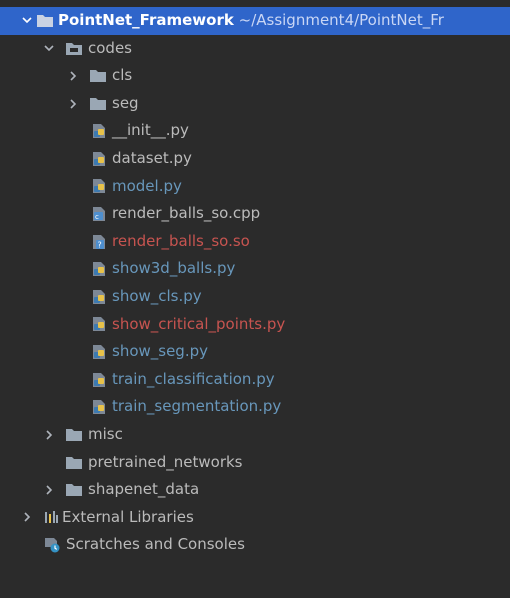  I want to click on tree-row-train-cls-py: train_classification.py, so click(255, 380).